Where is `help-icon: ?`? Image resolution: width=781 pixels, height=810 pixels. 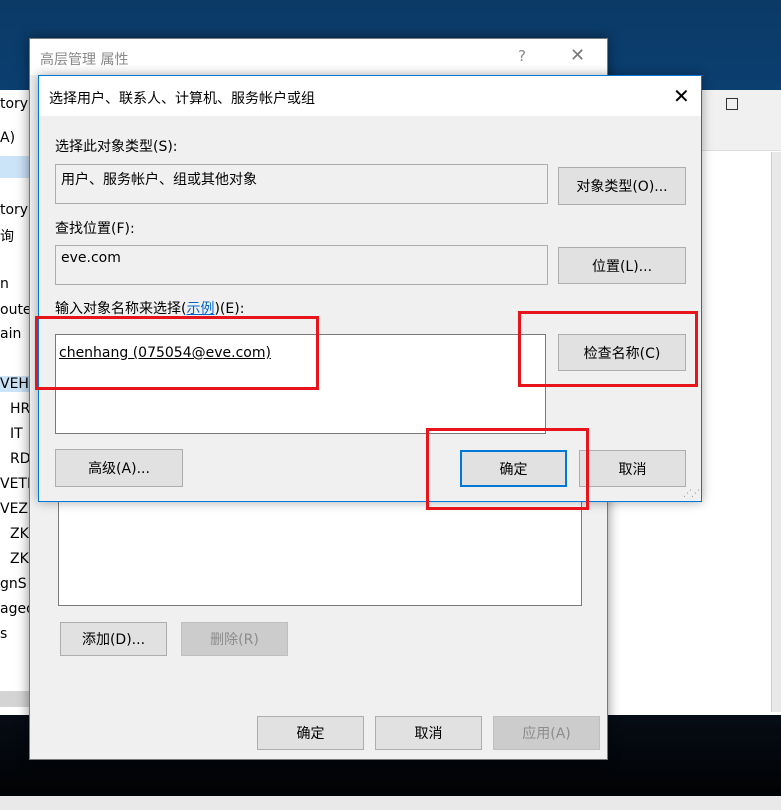
help-icon: ? is located at coordinates (522, 56).